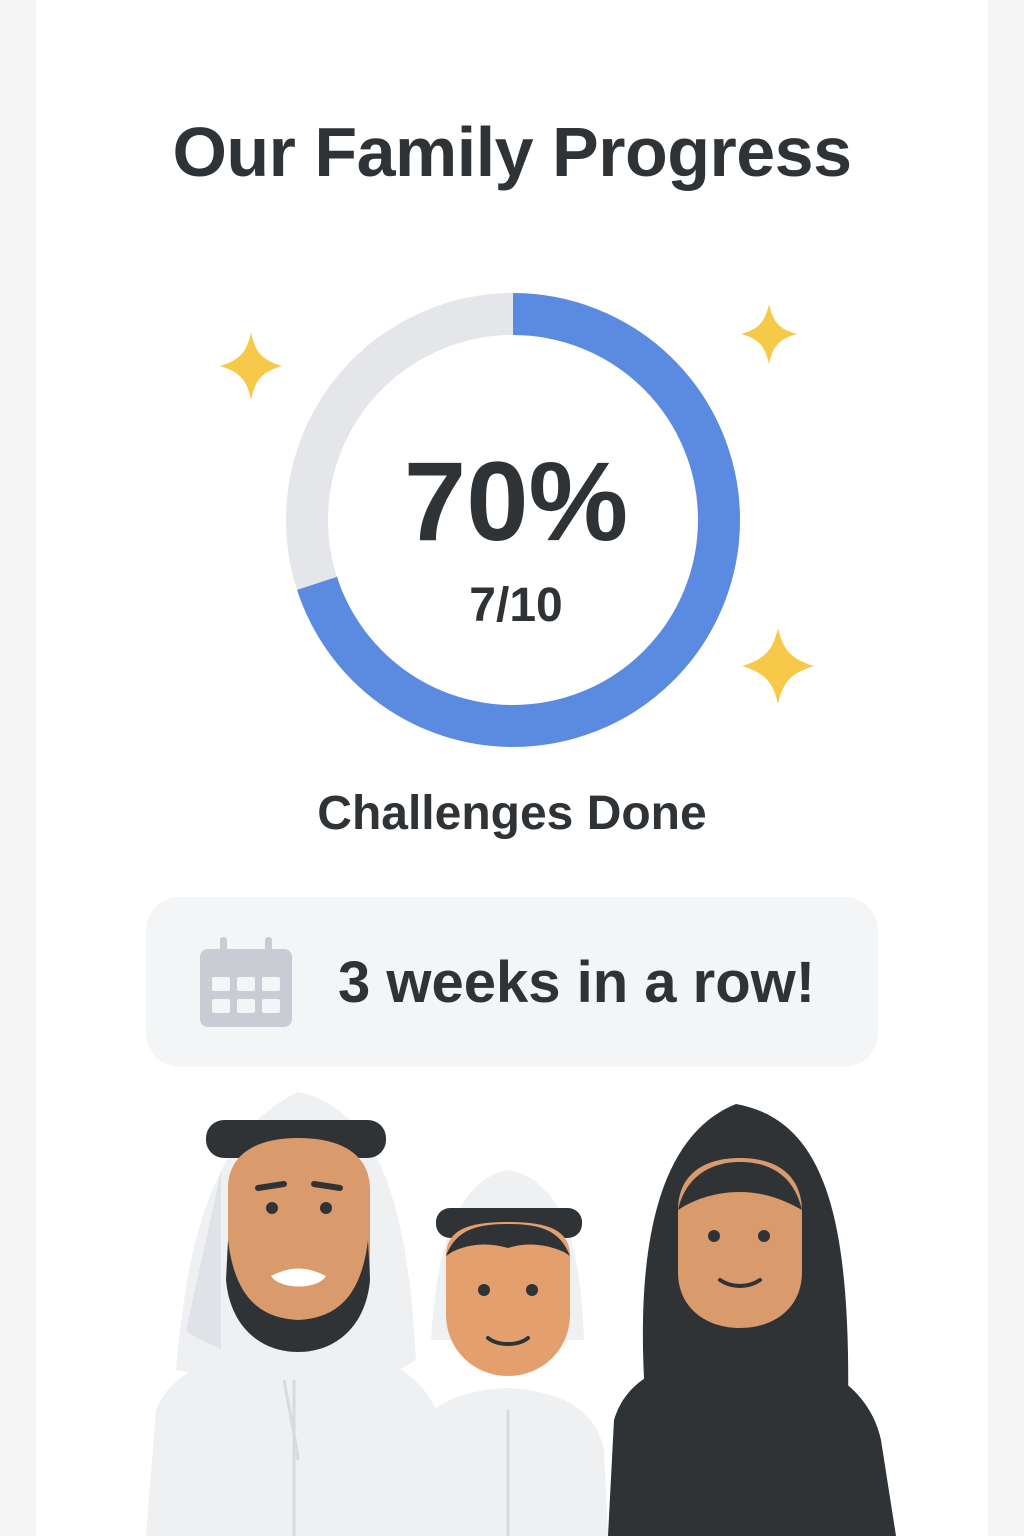 The height and width of the screenshot is (1536, 1024). What do you see at coordinates (516, 605) in the screenshot?
I see `progress-fraction: 7/10` at bounding box center [516, 605].